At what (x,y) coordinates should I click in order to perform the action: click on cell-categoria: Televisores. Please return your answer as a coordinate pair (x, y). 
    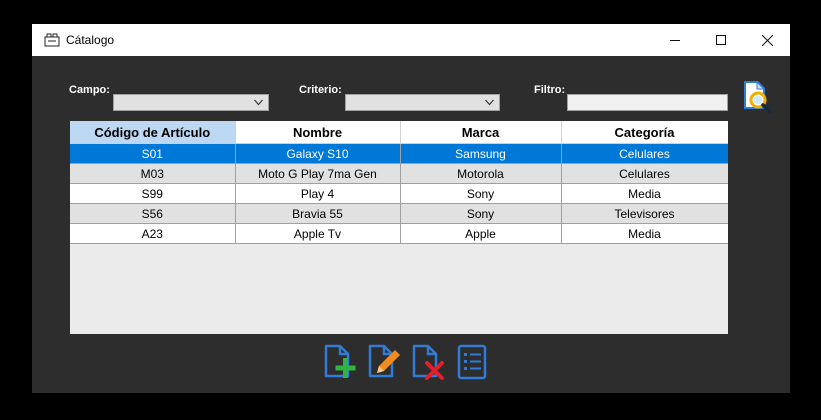
    Looking at the image, I should click on (644, 213).